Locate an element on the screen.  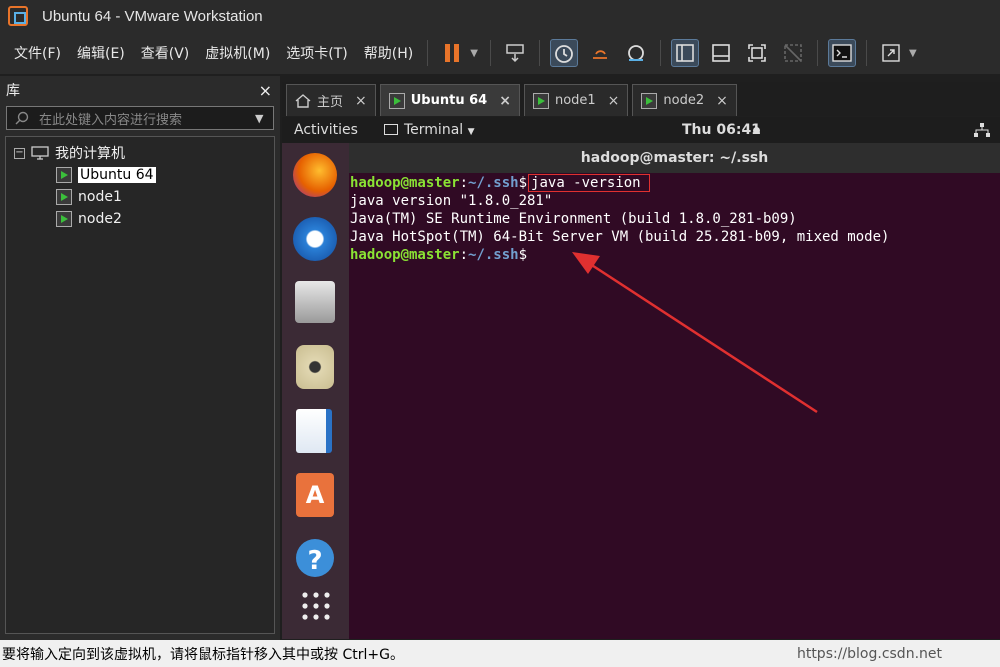
help-icon: ? is located at coordinates (315, 558).